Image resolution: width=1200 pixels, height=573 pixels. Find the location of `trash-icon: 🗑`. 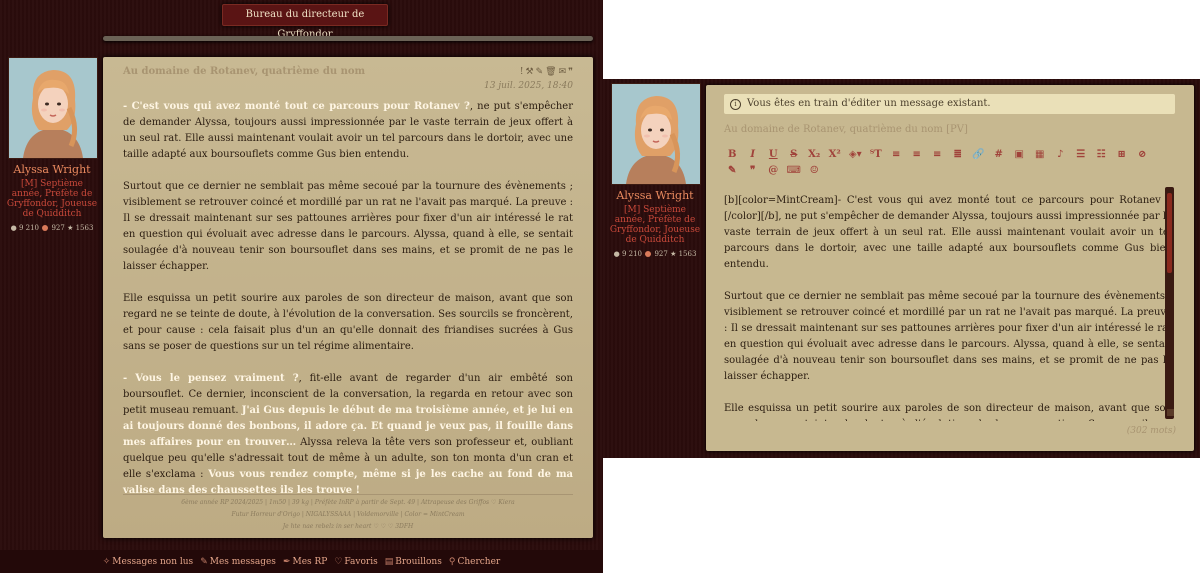

trash-icon: 🗑 is located at coordinates (551, 72).